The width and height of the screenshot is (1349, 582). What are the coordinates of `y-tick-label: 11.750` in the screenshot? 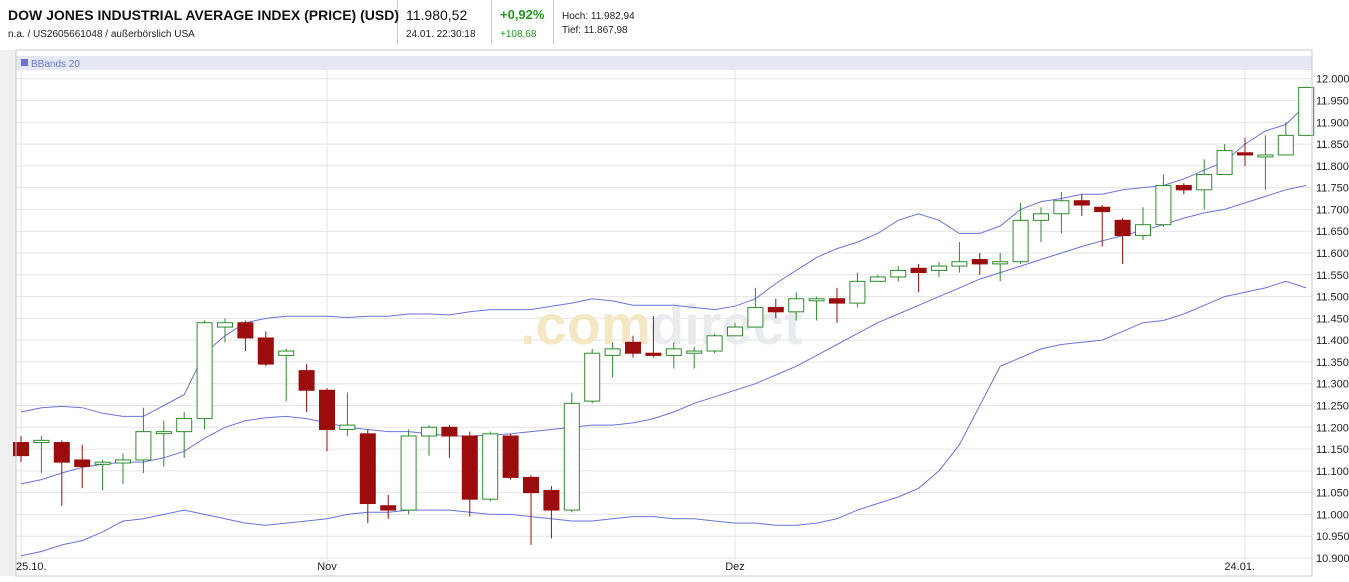 It's located at (1332, 189).